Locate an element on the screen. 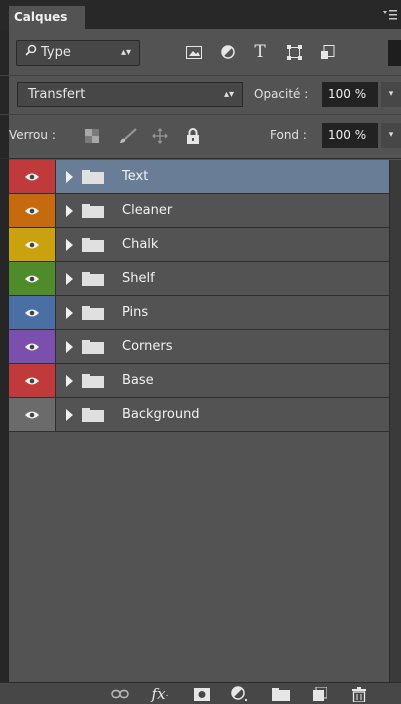 The image size is (401, 704). layer-name: Text is located at coordinates (135, 176).